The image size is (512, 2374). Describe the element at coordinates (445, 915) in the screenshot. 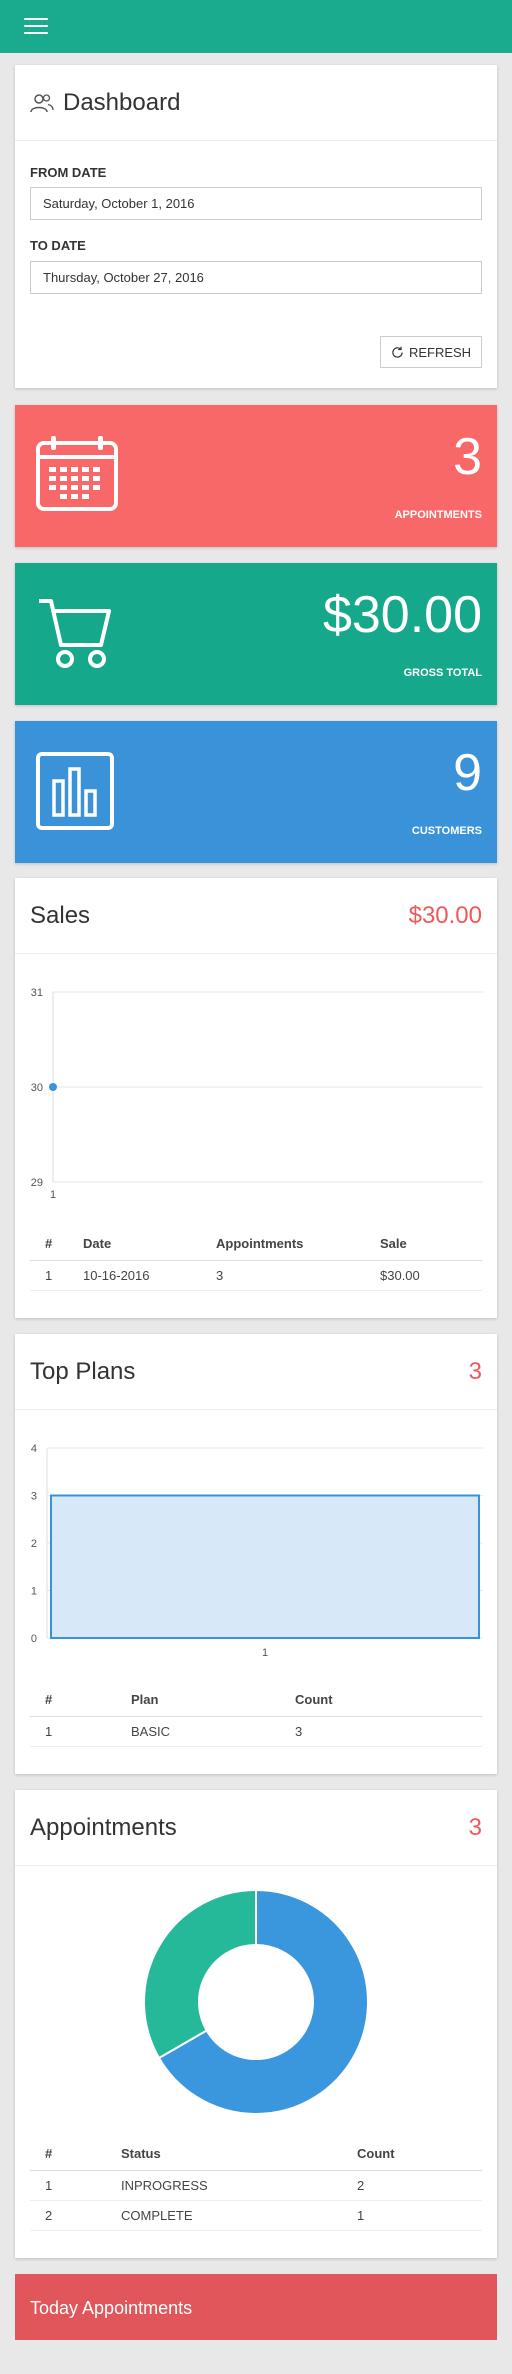

I see `sales-total: $30.00` at that location.